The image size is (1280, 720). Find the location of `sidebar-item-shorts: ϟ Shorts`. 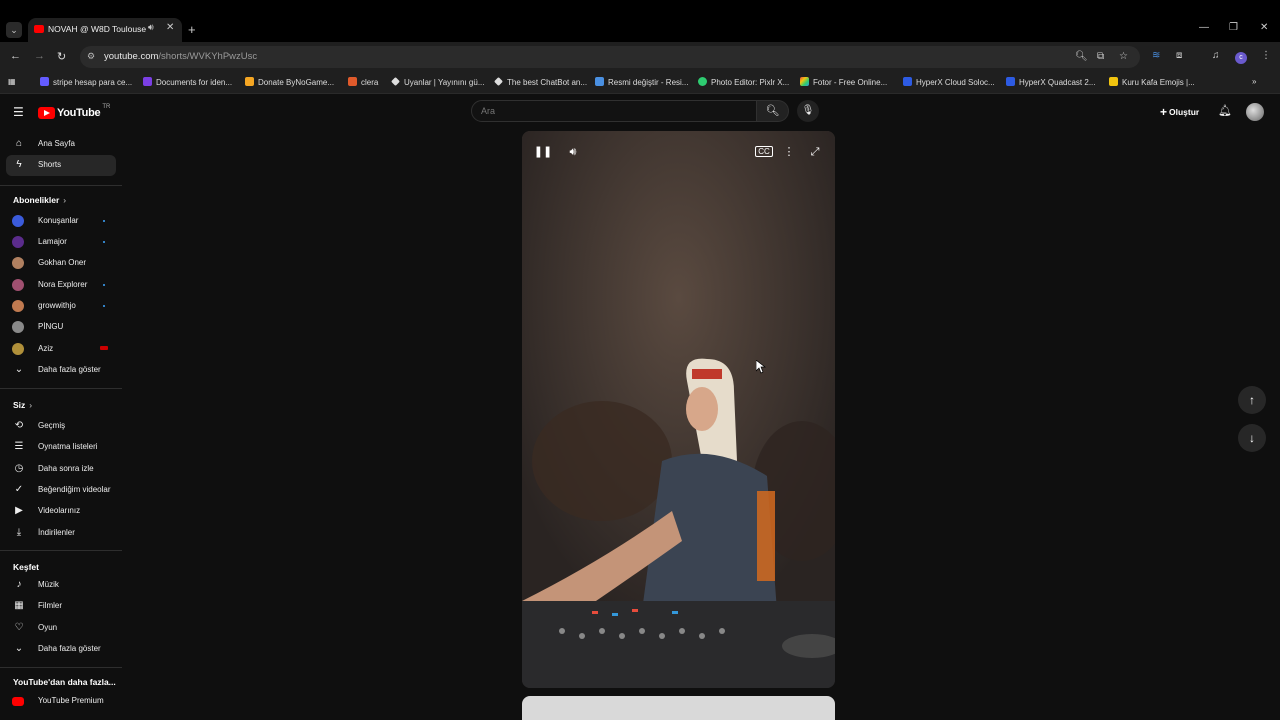

sidebar-item-shorts: ϟ Shorts is located at coordinates (61, 165).